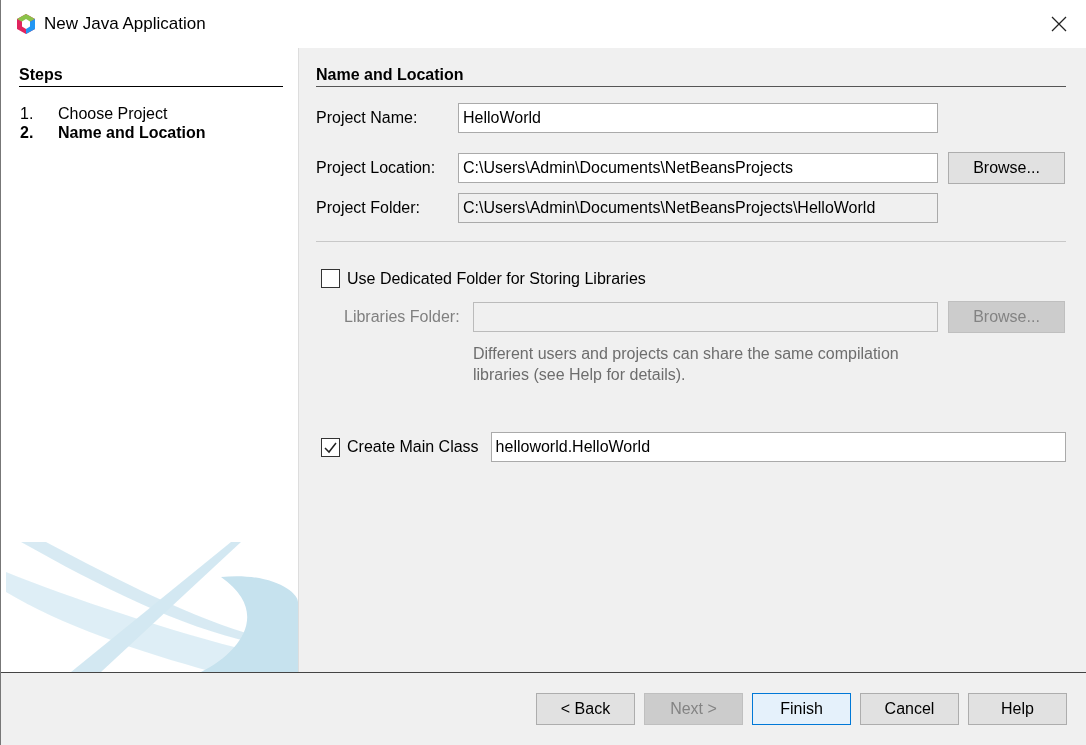 The image size is (1086, 745). Describe the element at coordinates (1017, 709) in the screenshot. I see `dialog-button: Help` at that location.